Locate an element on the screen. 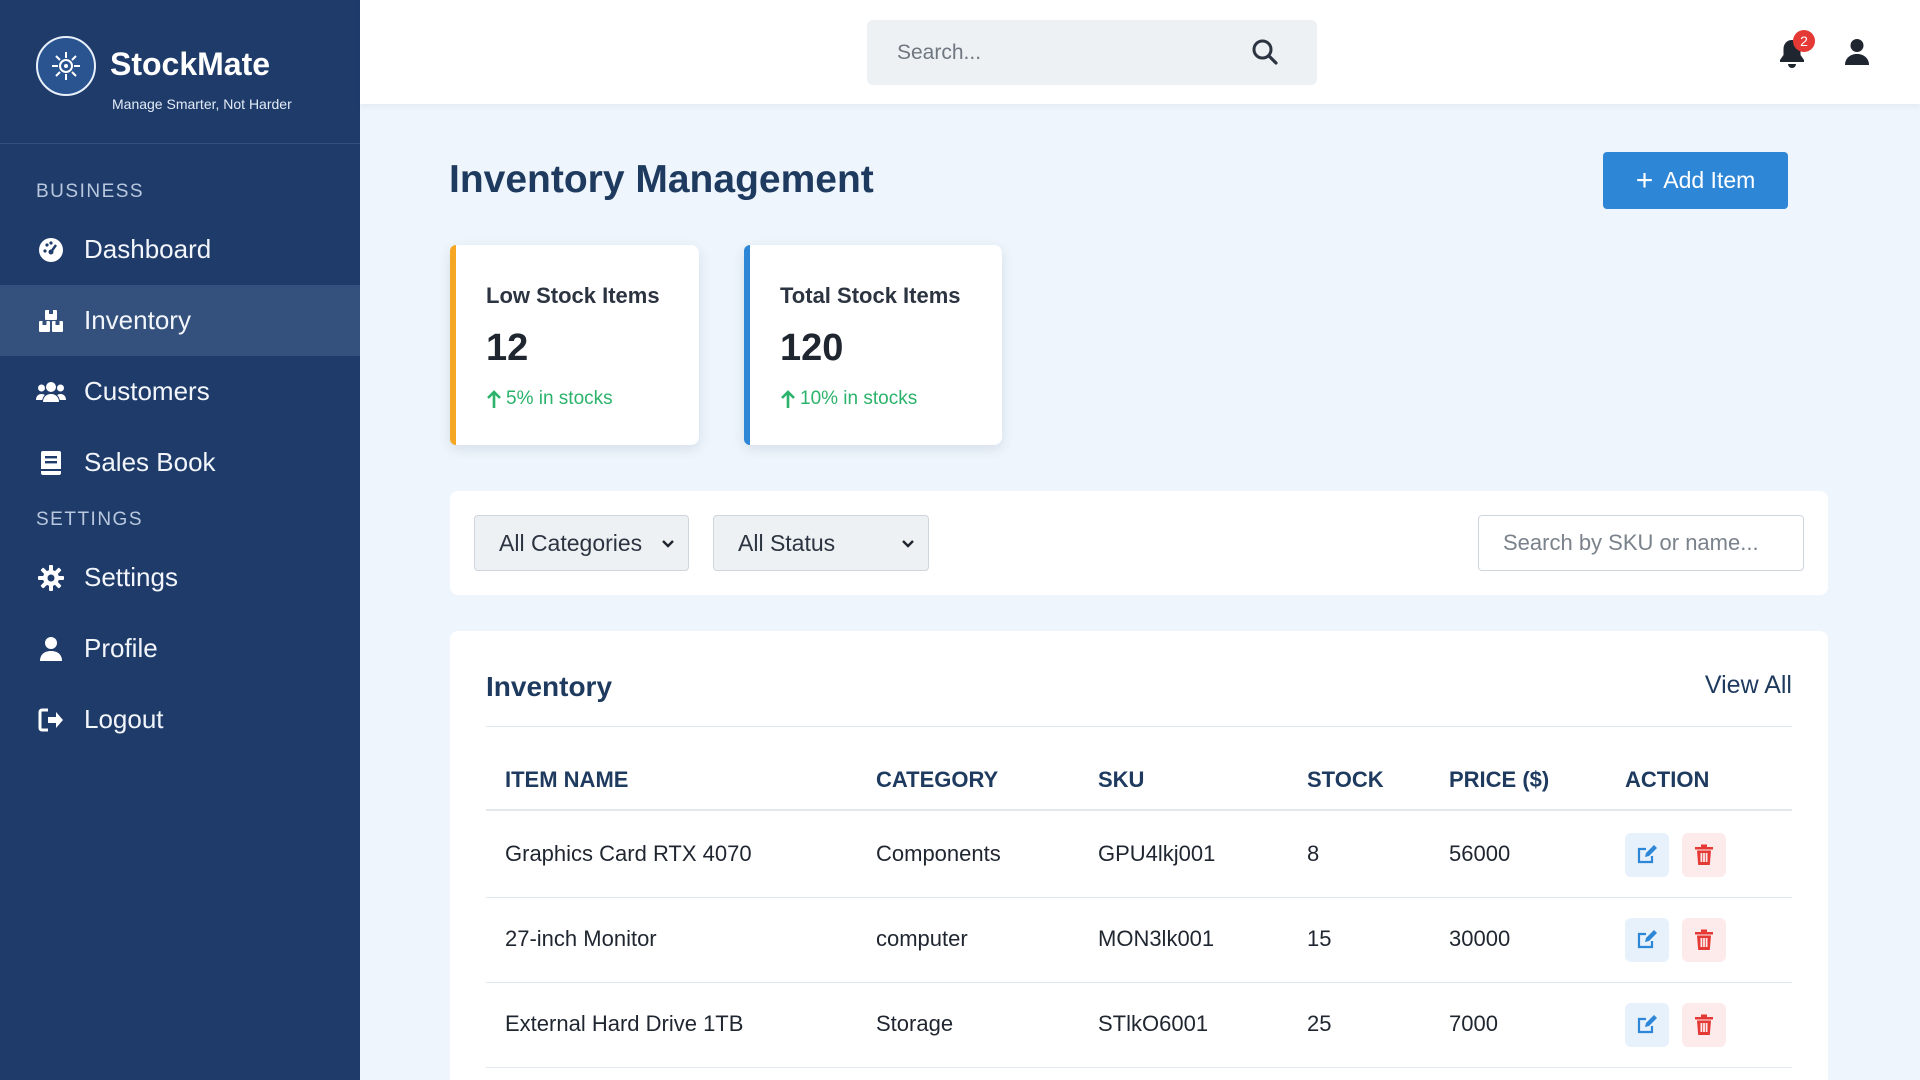 The height and width of the screenshot is (1080, 1920). column-header: SKU is located at coordinates (1121, 779).